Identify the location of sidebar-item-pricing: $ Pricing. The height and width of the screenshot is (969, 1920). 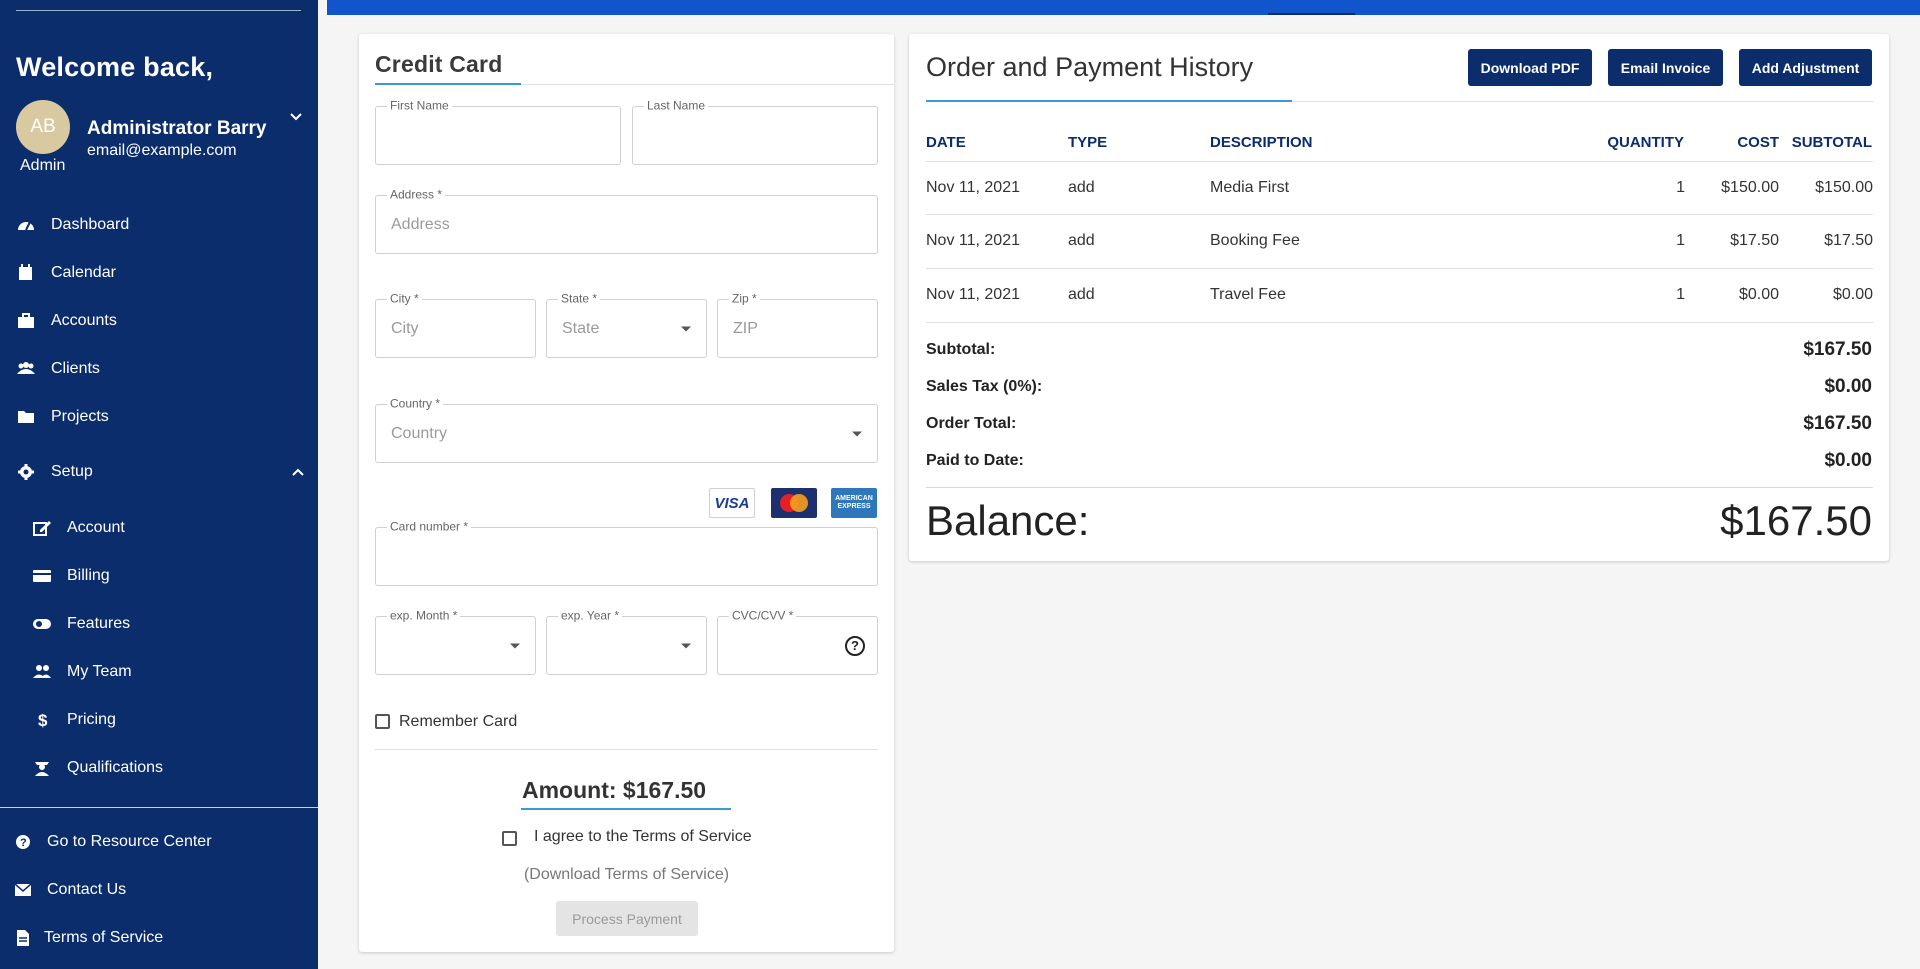
(159, 720).